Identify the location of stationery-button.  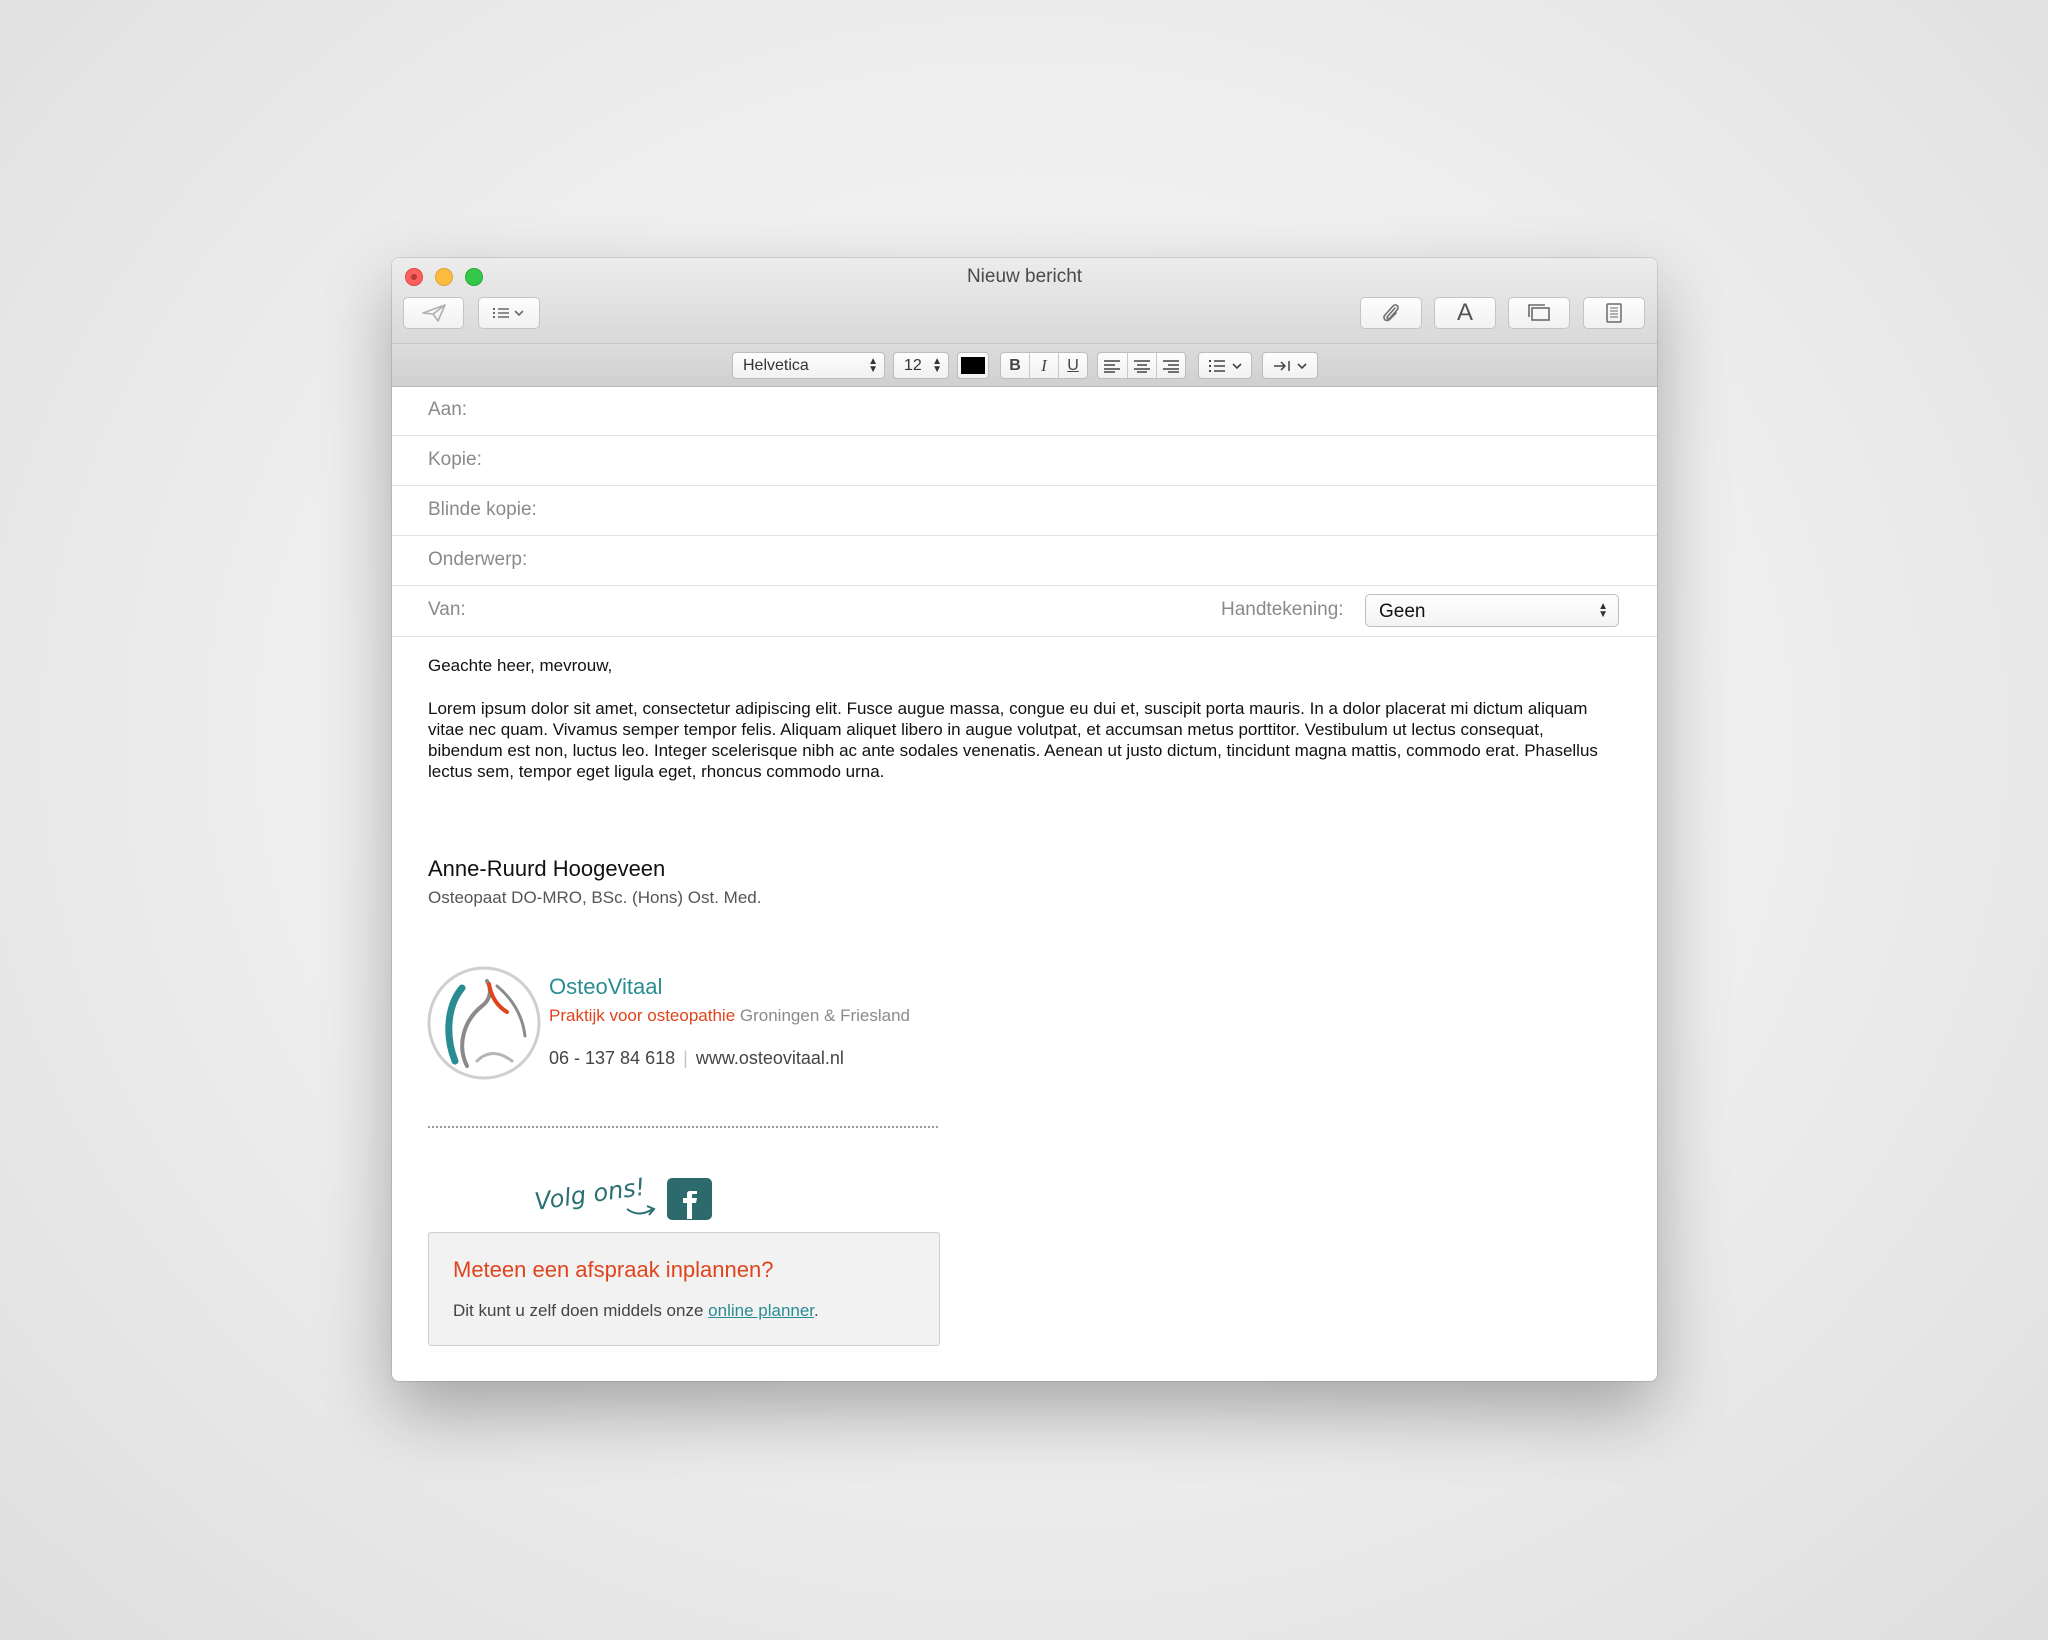
(1614, 313).